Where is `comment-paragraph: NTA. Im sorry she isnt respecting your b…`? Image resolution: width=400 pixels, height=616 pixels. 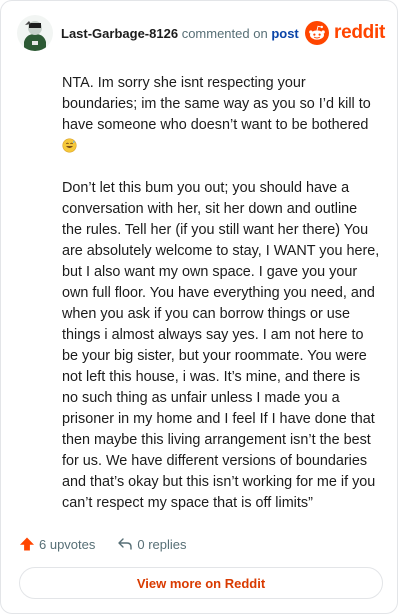 comment-paragraph: NTA. Im sorry she isnt respecting your b… is located at coordinates (221, 115).